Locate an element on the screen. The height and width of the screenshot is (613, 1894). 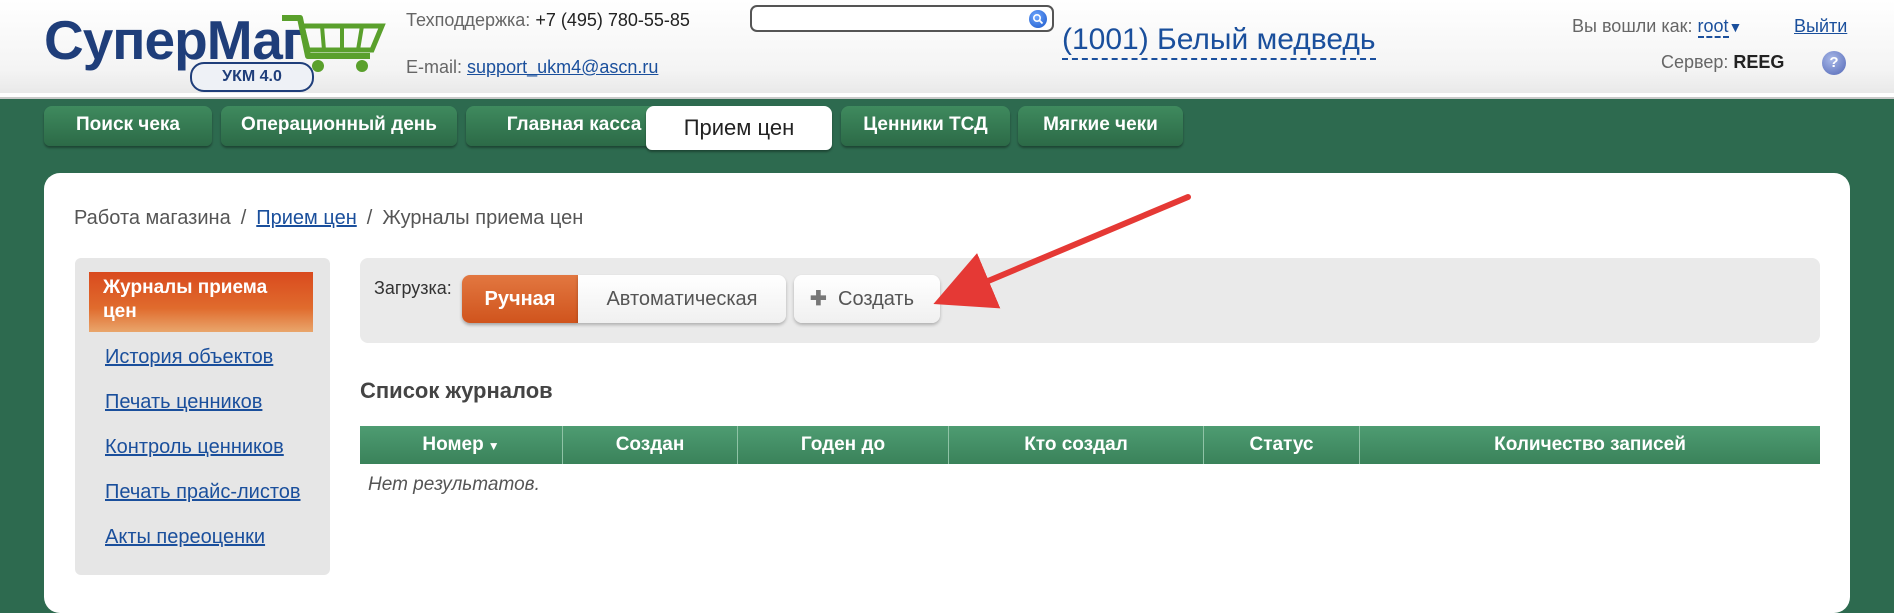
sort-down-icon: ▼ is located at coordinates (493, 446).